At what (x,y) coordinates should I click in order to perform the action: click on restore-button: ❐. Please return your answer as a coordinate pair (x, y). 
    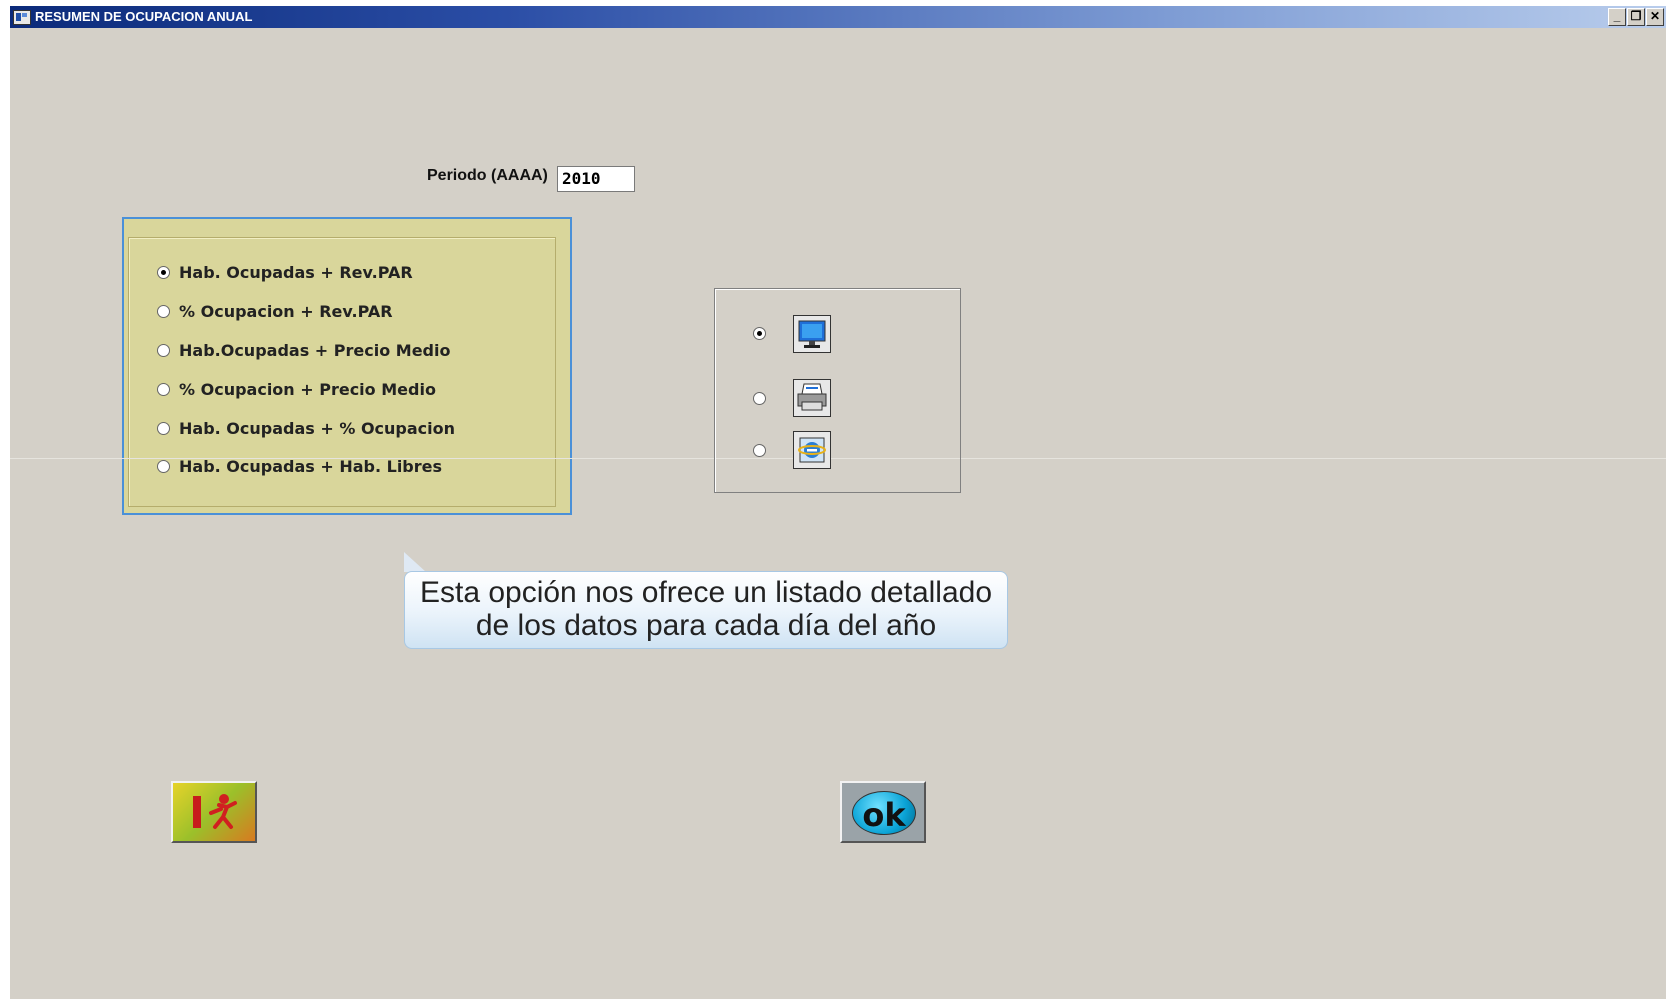
    Looking at the image, I should click on (1636, 17).